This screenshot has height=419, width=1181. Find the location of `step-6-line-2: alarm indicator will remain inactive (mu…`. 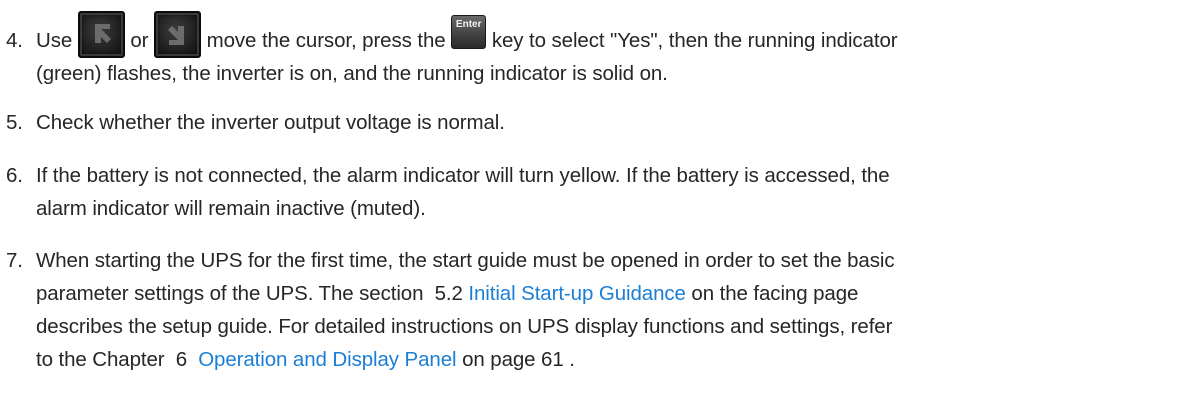

step-6-line-2: alarm indicator will remain inactive (mu… is located at coordinates (231, 208).